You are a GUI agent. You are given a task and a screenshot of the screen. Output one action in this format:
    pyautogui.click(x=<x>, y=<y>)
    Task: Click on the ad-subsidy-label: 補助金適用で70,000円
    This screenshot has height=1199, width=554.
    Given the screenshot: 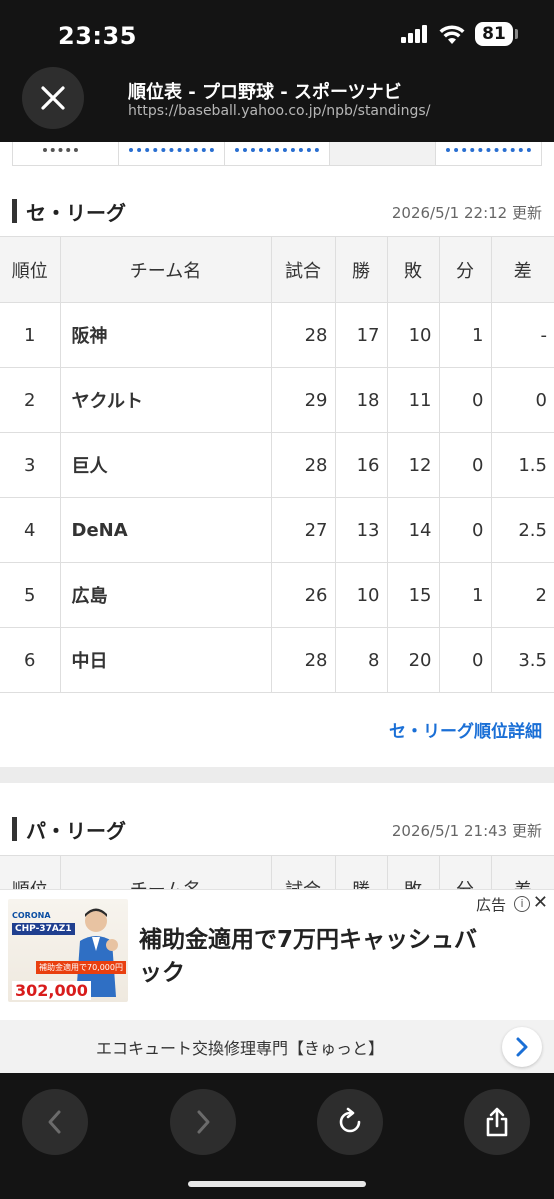 What is the action you would take?
    pyautogui.click(x=81, y=967)
    